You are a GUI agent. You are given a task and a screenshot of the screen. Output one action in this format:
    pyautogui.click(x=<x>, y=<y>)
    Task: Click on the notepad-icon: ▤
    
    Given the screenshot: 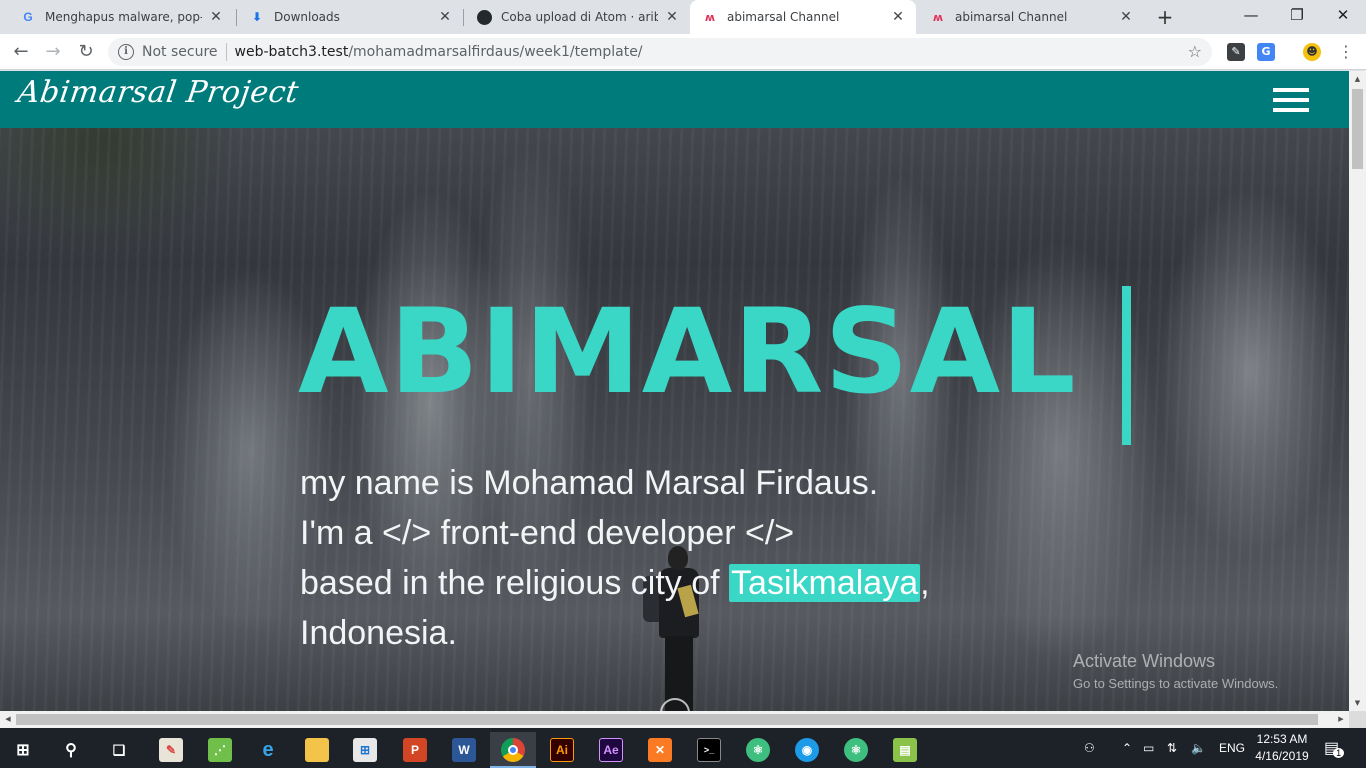 What is the action you would take?
    pyautogui.click(x=905, y=750)
    